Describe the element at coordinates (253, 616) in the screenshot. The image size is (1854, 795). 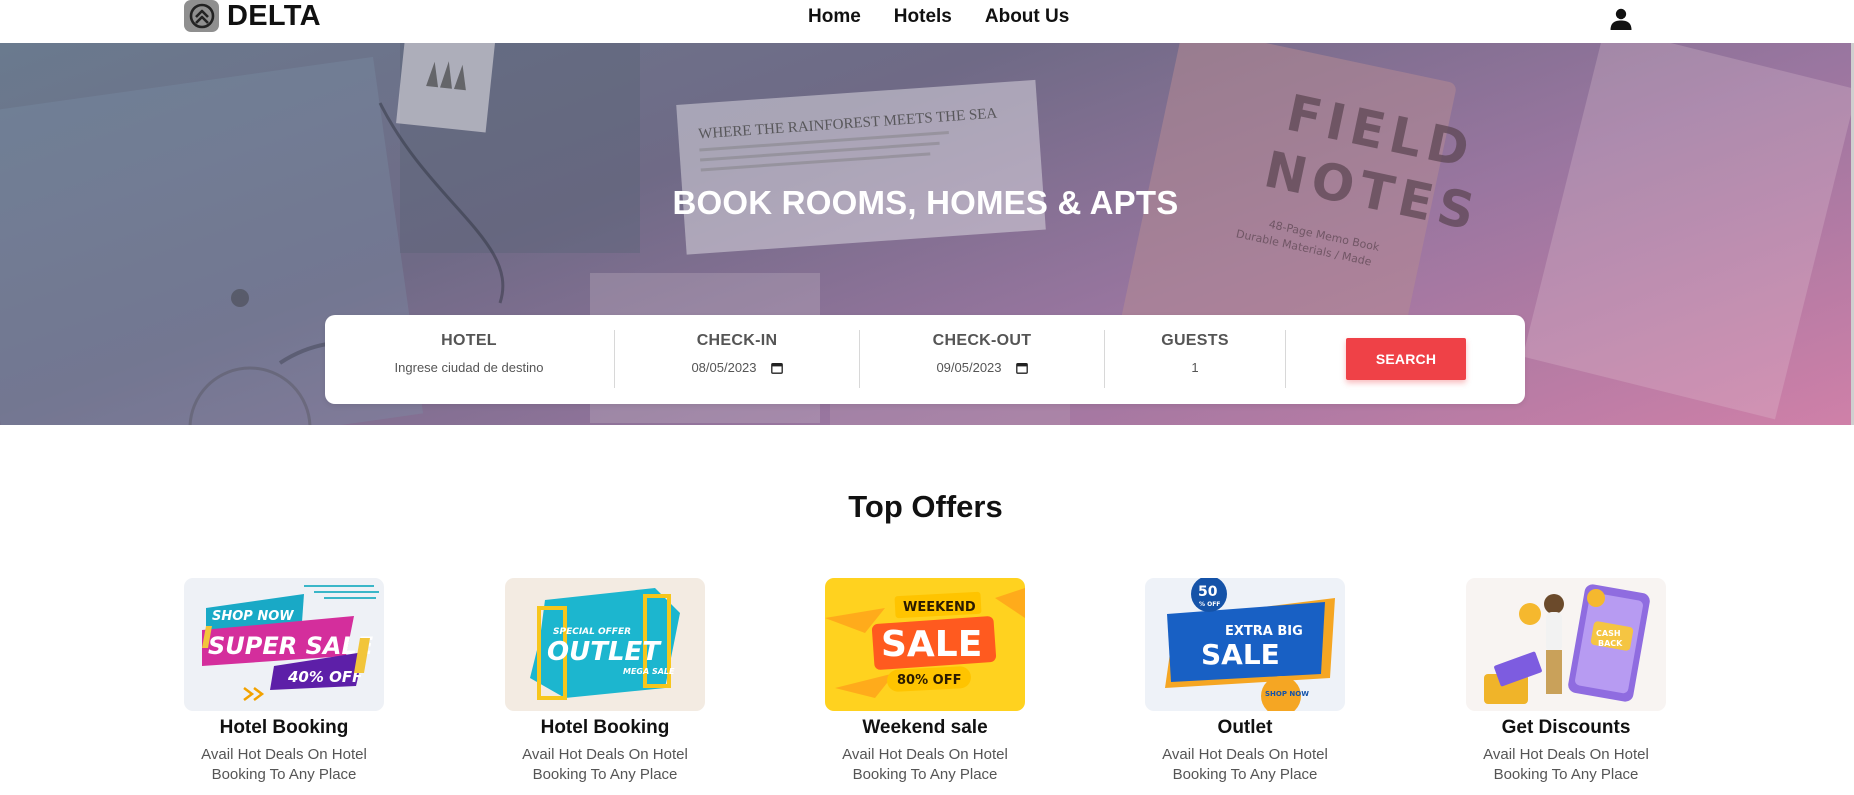
I see `offer-1-text-shop-now: SHOP NOW` at that location.